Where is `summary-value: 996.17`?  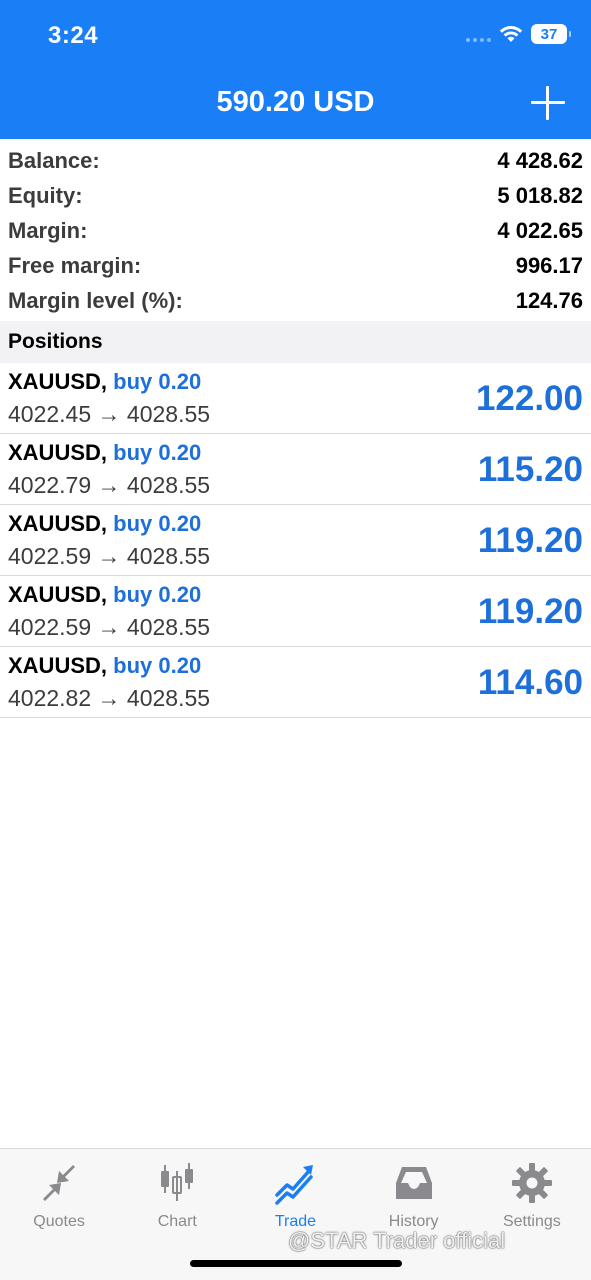
summary-value: 996.17 is located at coordinates (549, 265).